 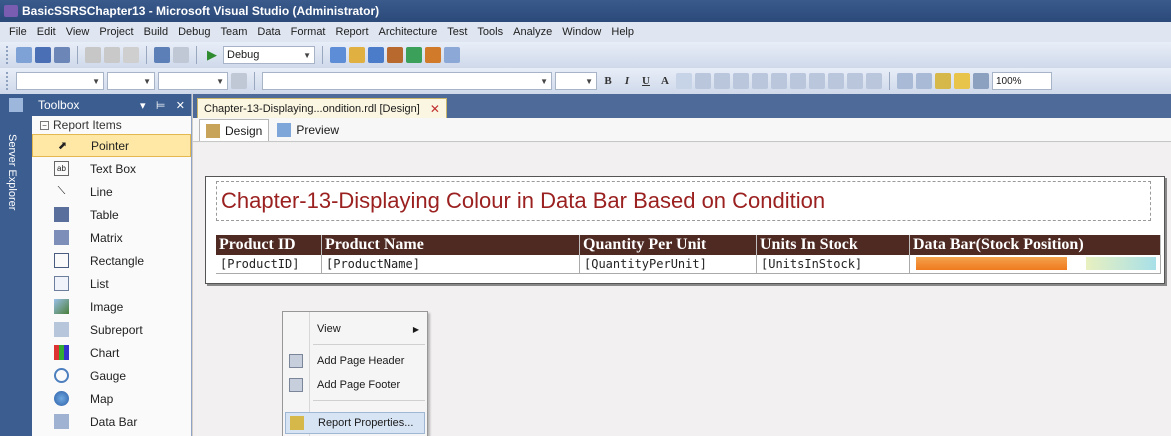 I want to click on context-menu-view: View ▶, so click(x=355, y=329).